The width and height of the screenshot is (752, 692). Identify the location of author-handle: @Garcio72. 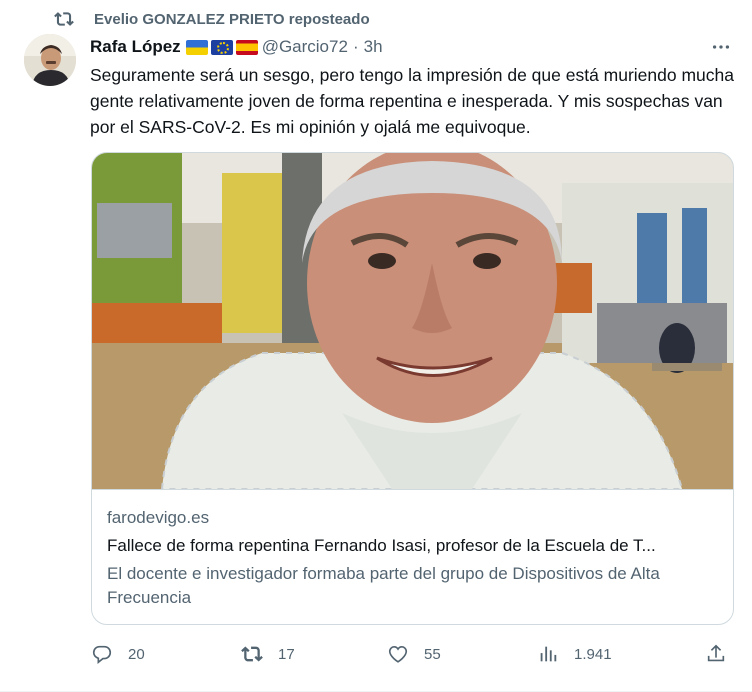
(305, 47).